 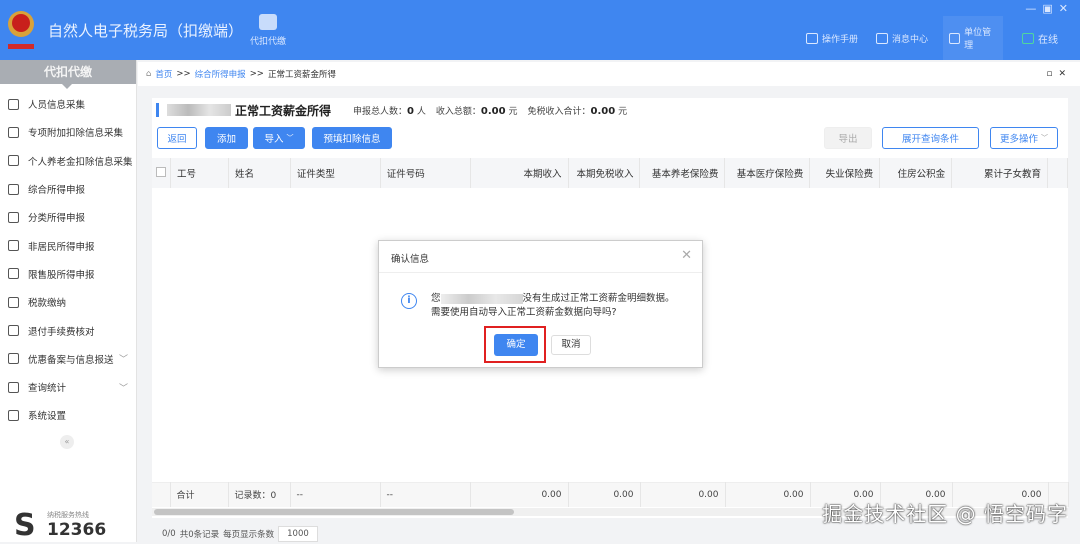 I want to click on confirm-button: 确定, so click(x=516, y=345).